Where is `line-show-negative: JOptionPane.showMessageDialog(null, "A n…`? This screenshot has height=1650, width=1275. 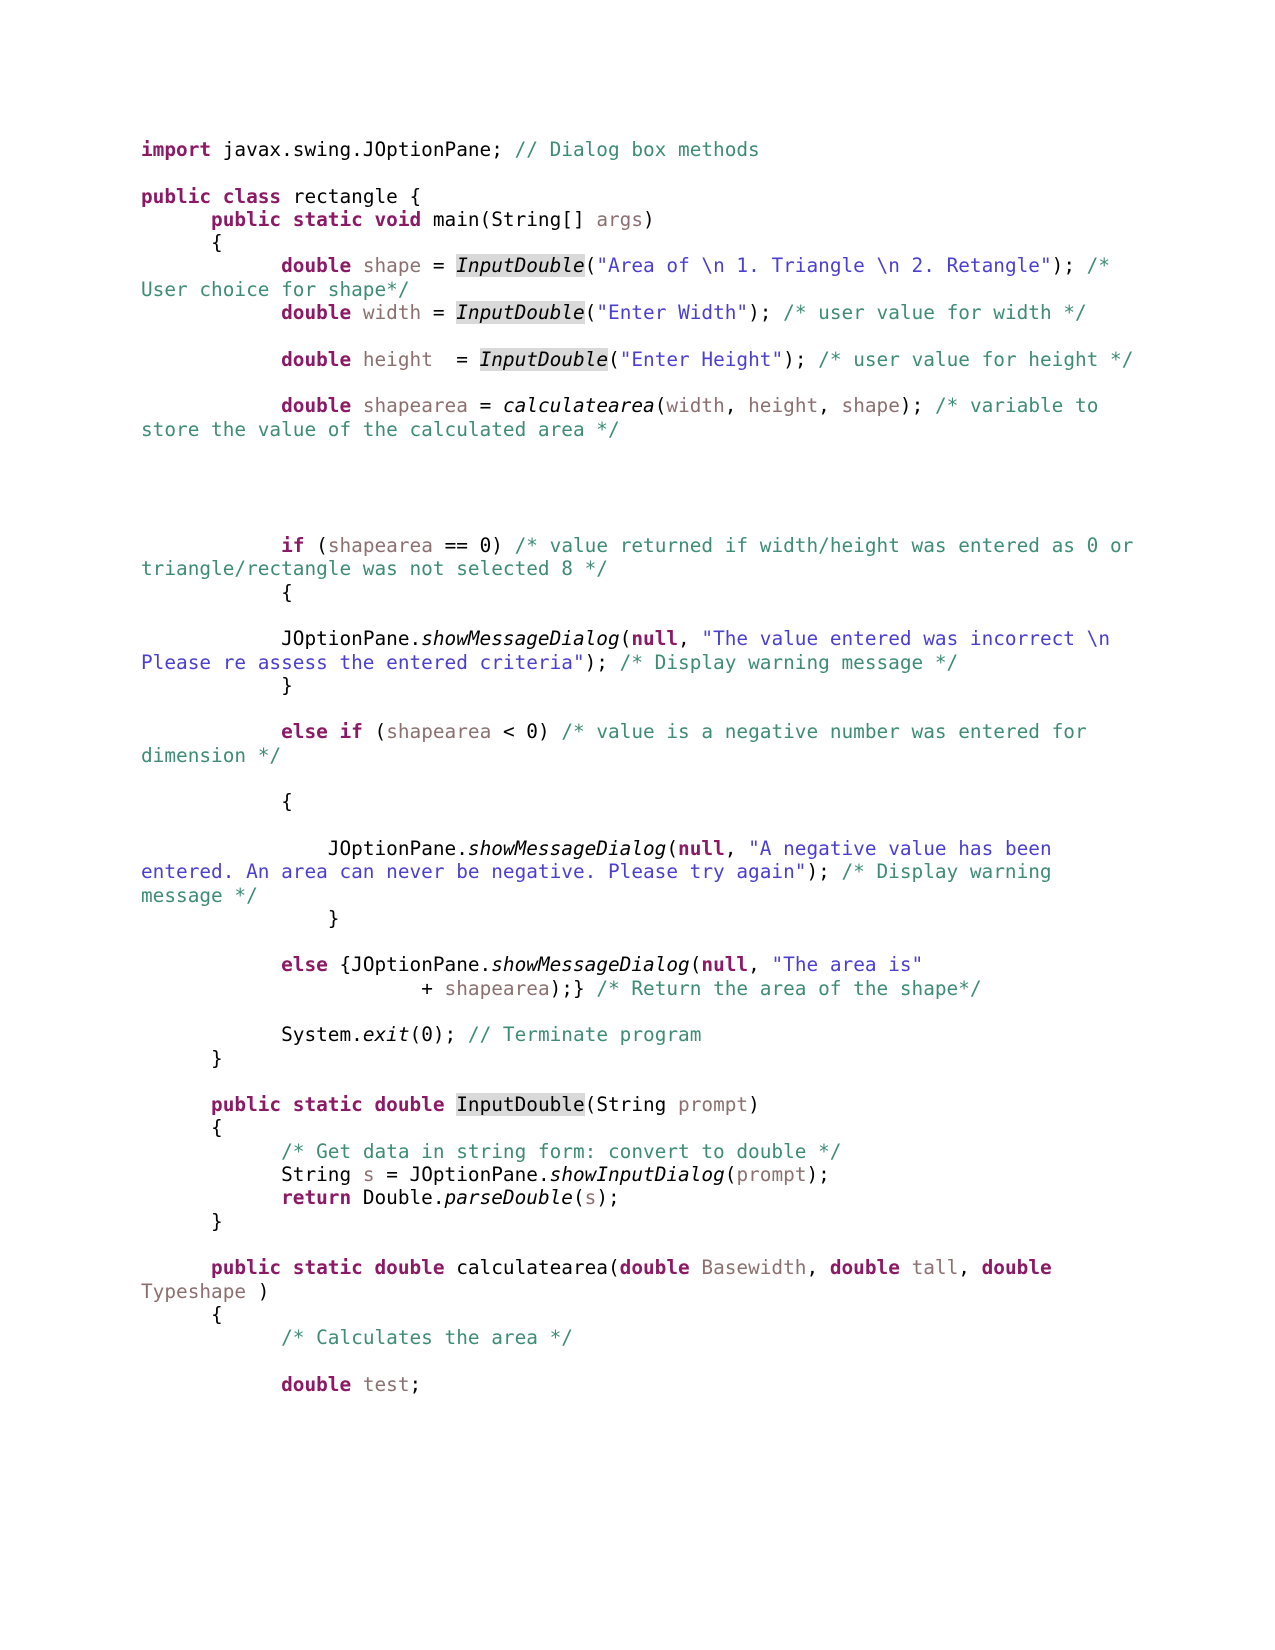
line-show-negative: JOptionPane.showMessageDialog(null, "A n… is located at coordinates (638, 872).